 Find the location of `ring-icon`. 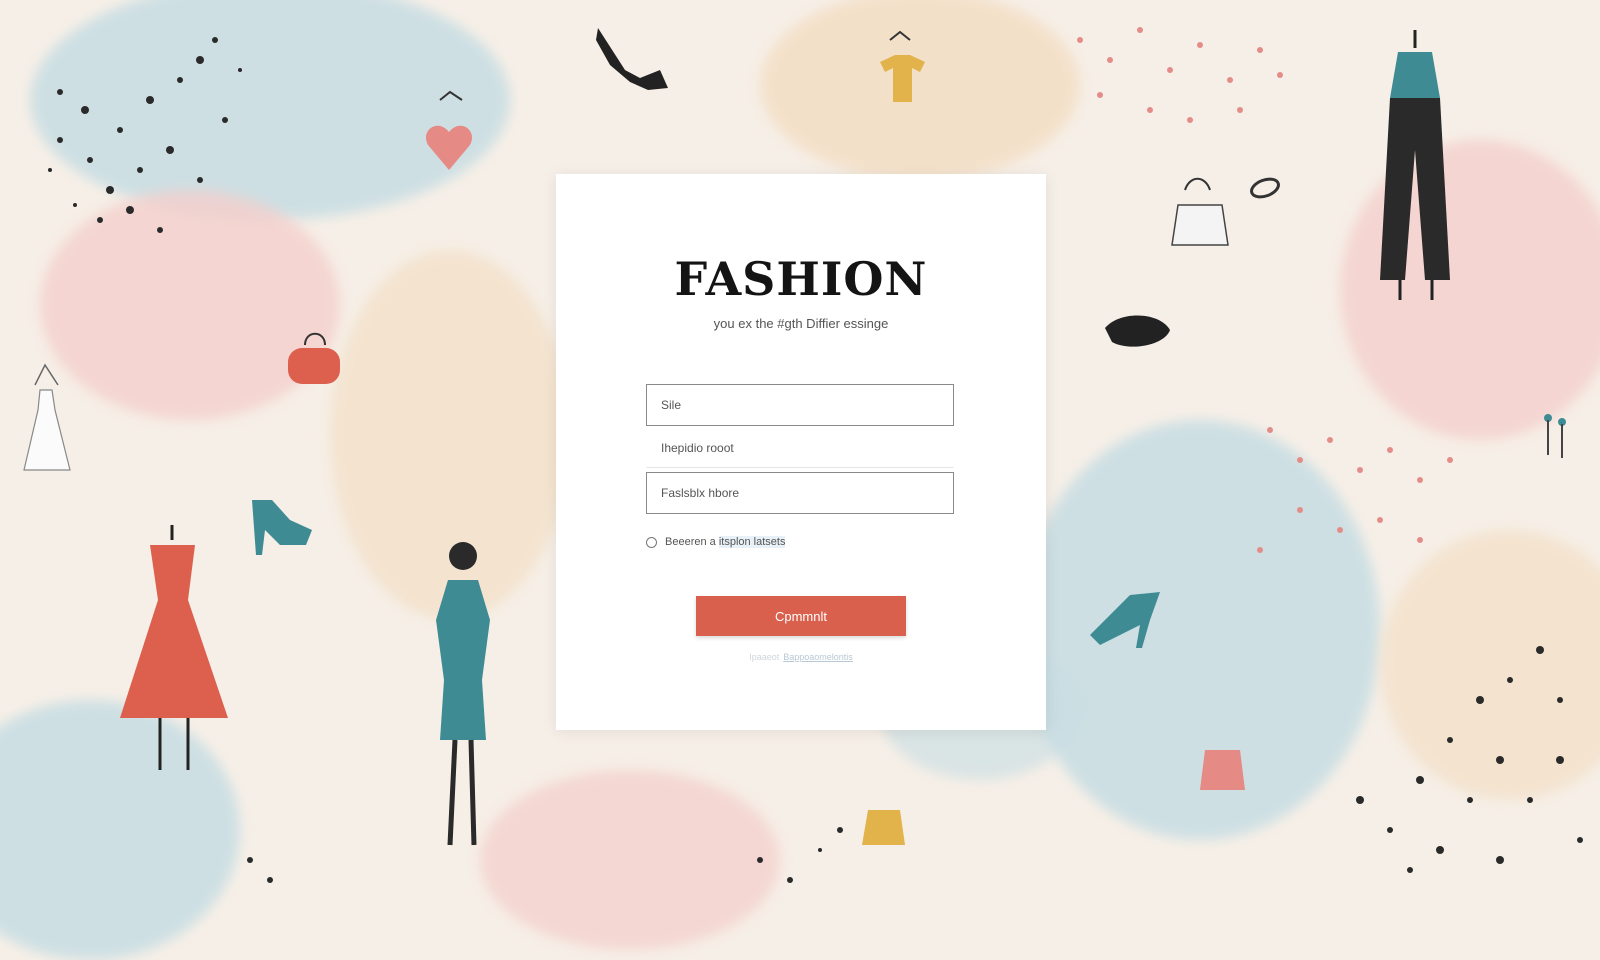

ring-icon is located at coordinates (1265, 188).